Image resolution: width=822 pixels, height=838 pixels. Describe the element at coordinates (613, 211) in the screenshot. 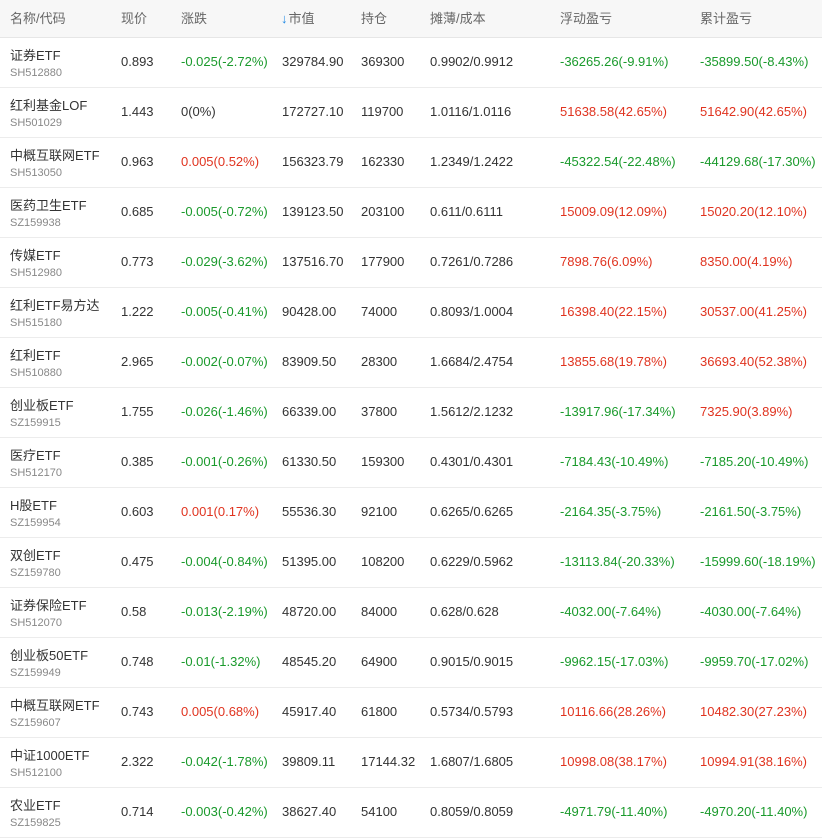

I see `float-pl: 15009.09(12.09%)` at that location.